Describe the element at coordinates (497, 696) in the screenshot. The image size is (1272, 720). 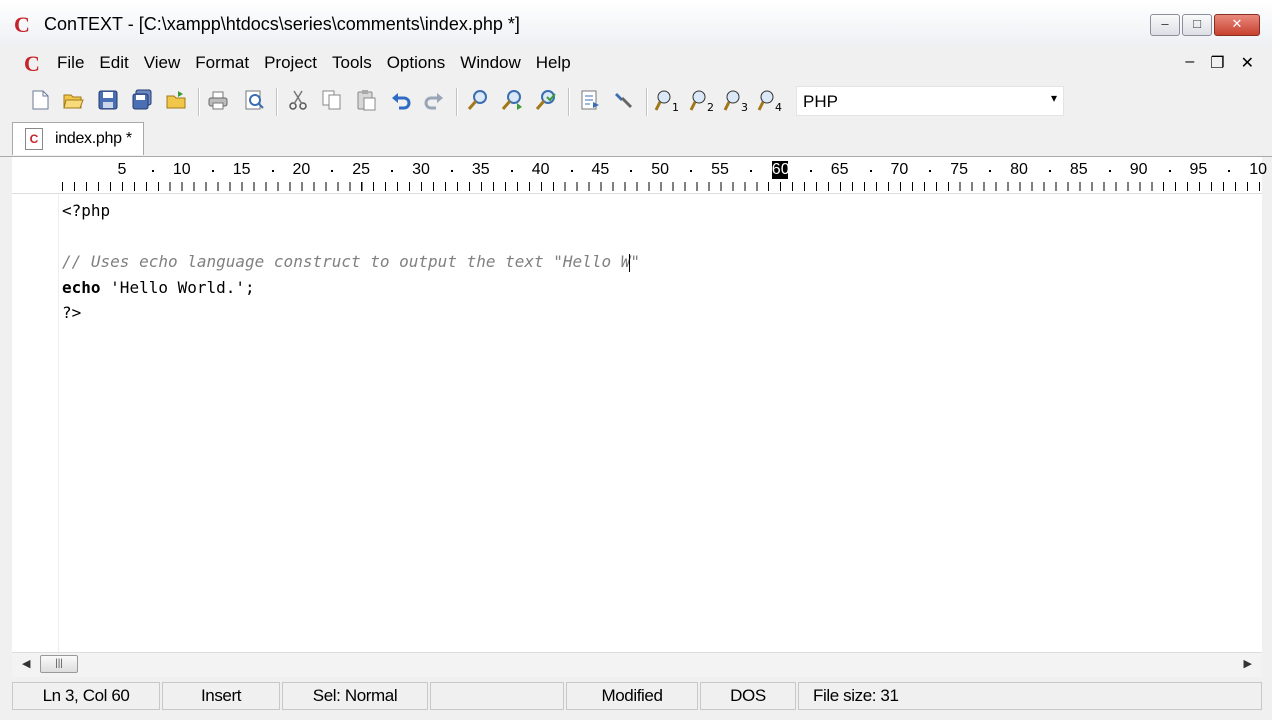
I see `status-blank` at that location.